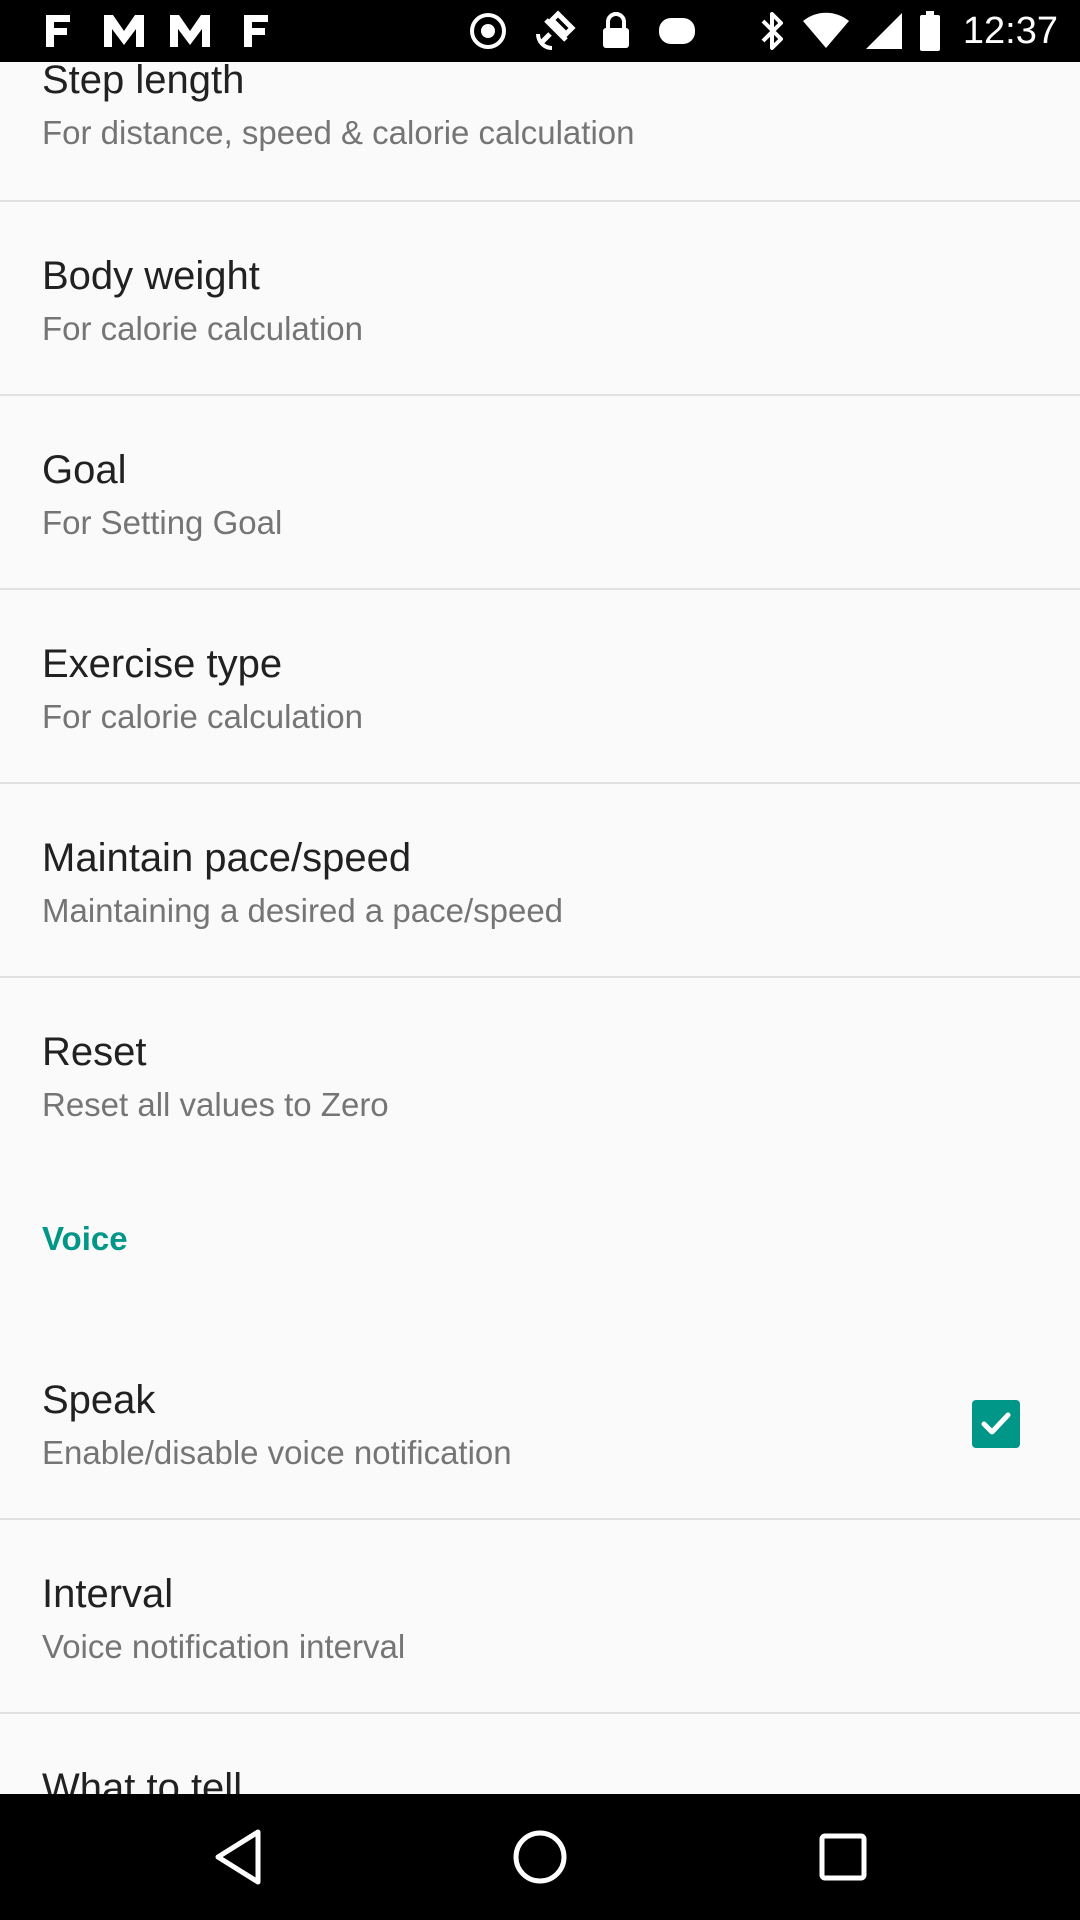 Image resolution: width=1080 pixels, height=1920 pixels. I want to click on home-icon, so click(540, 1857).